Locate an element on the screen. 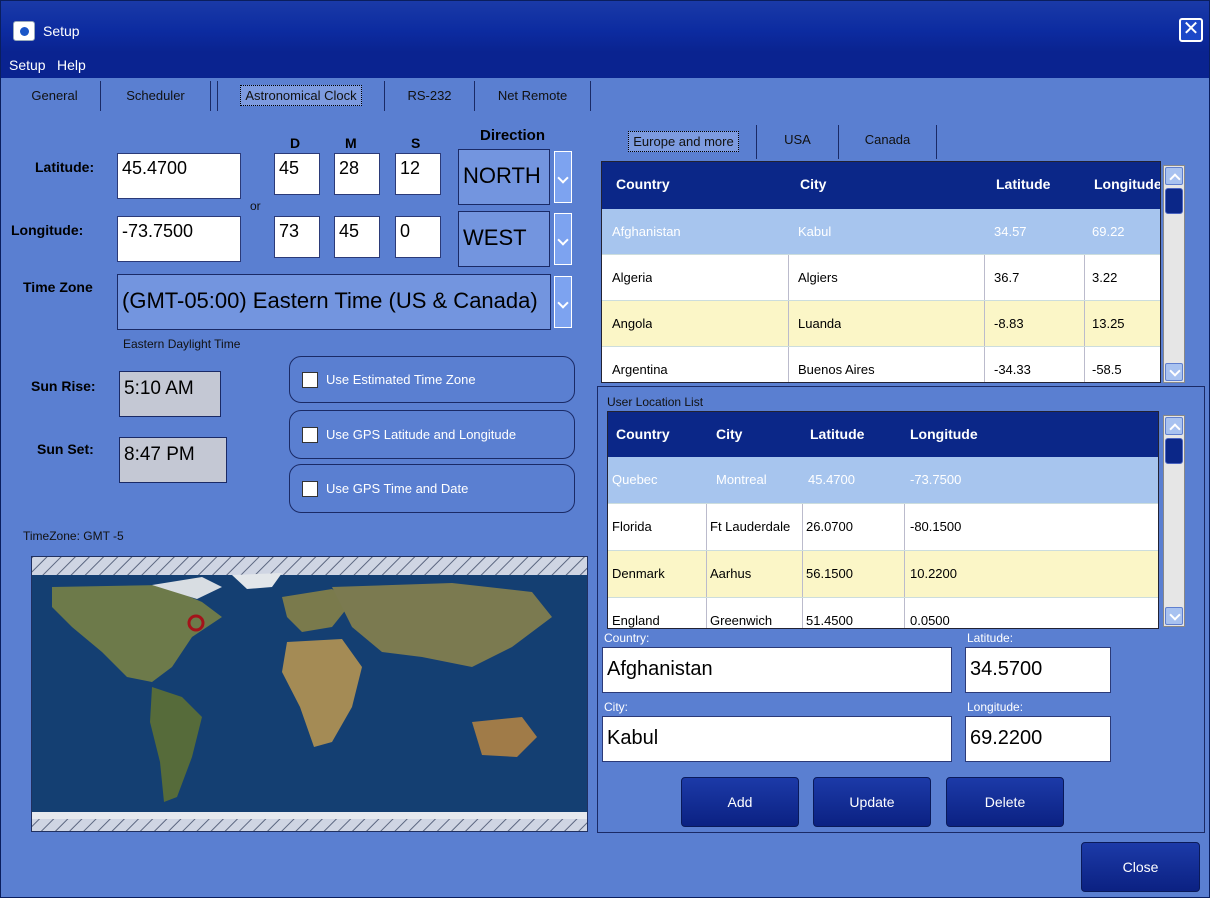 The height and width of the screenshot is (898, 1210). longitude-direction-select: WEST is located at coordinates (504, 239).